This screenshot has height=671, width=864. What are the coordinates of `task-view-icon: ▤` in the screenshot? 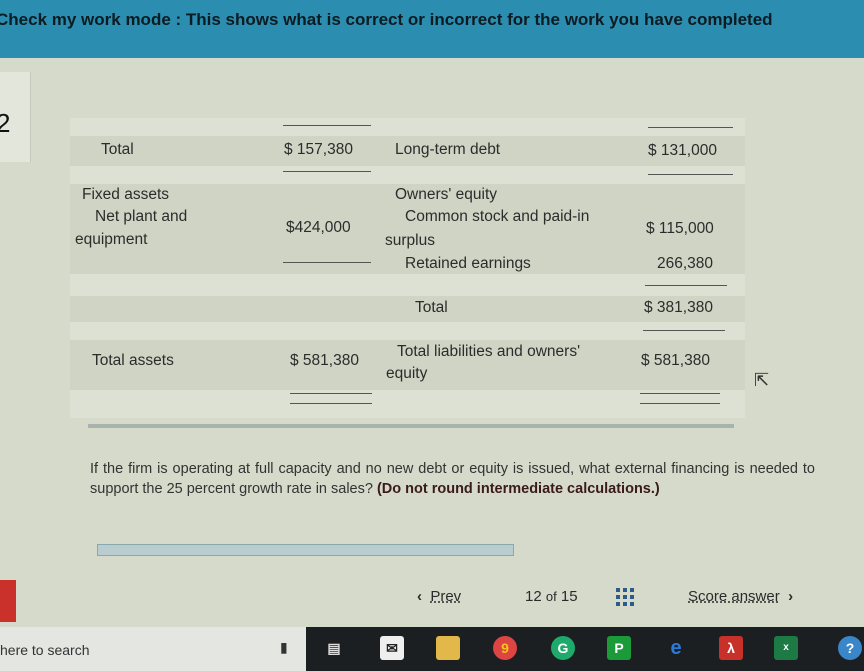 It's located at (334, 648).